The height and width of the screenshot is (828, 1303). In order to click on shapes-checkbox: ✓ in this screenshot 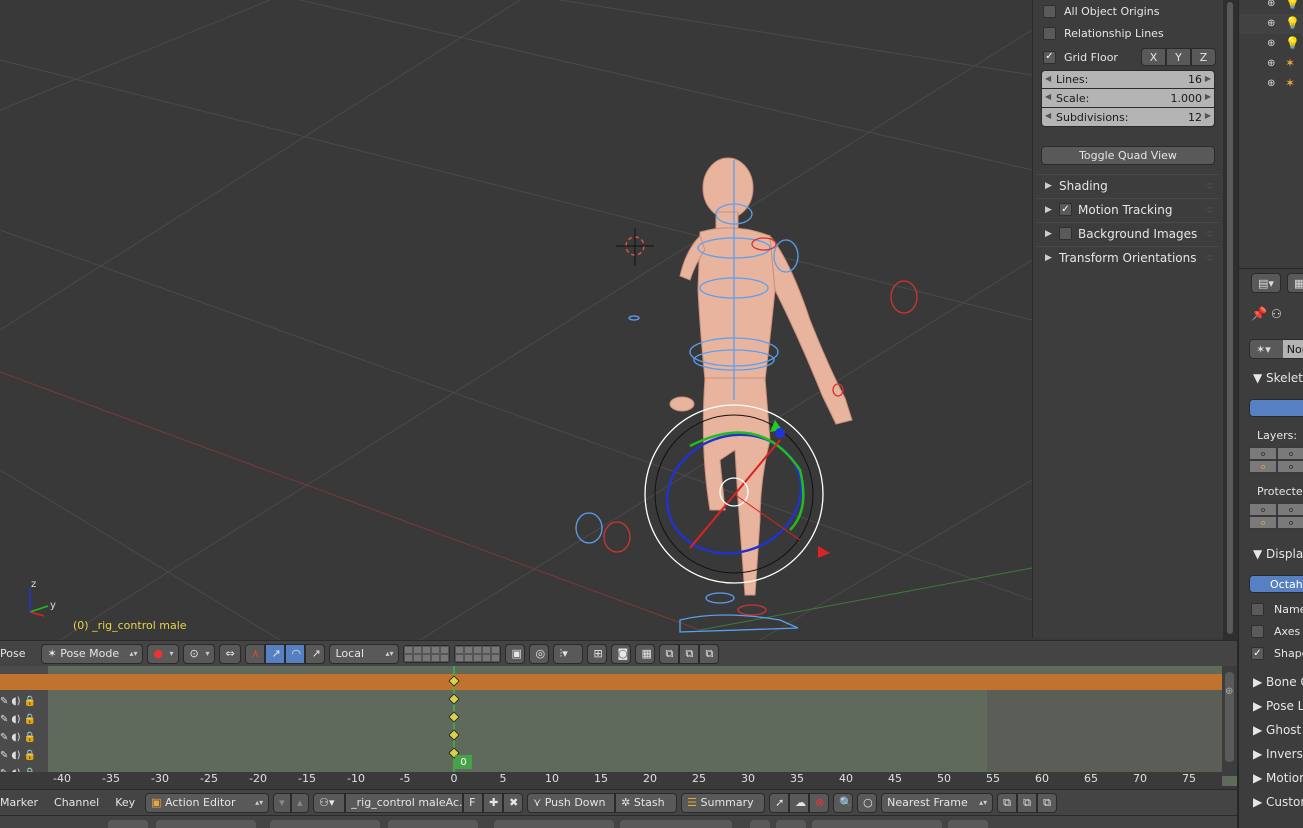, I will do `click(1257, 653)`.